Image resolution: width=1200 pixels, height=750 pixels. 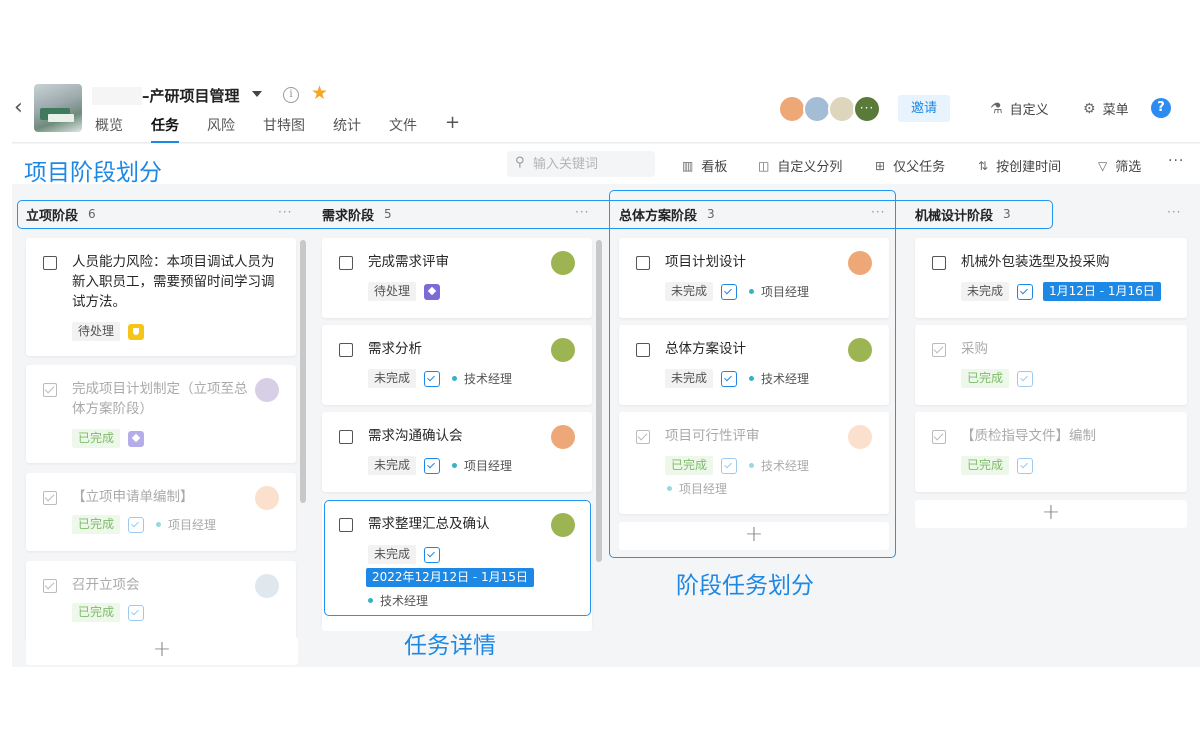 What do you see at coordinates (440, 465) in the screenshot?
I see `task-meta: 未完成 项目经理` at bounding box center [440, 465].